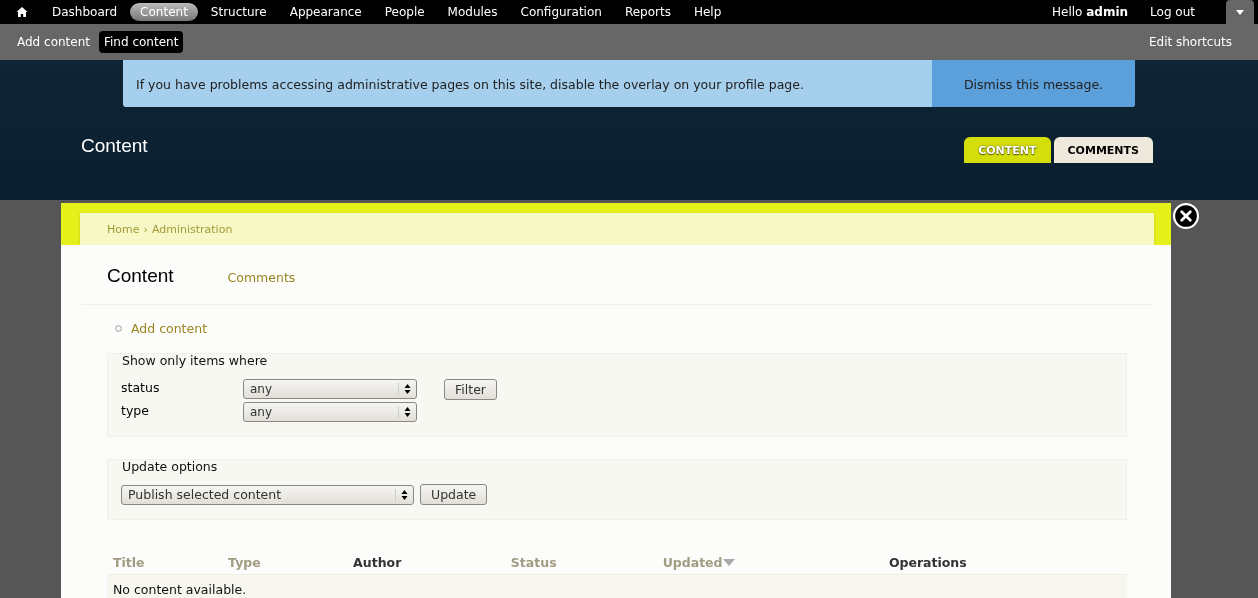 This screenshot has width=1258, height=598. Describe the element at coordinates (707, 12) in the screenshot. I see `menu-item: Help` at that location.